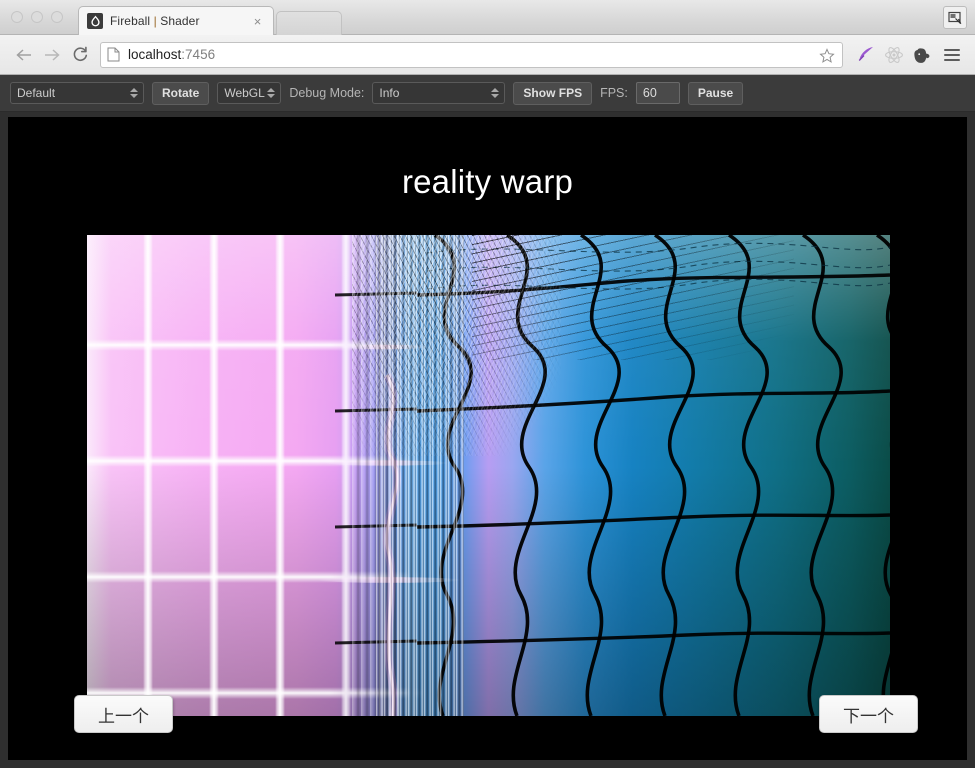  Describe the element at coordinates (389, 93) in the screenshot. I see `debug-mode-select-value: Info` at that location.